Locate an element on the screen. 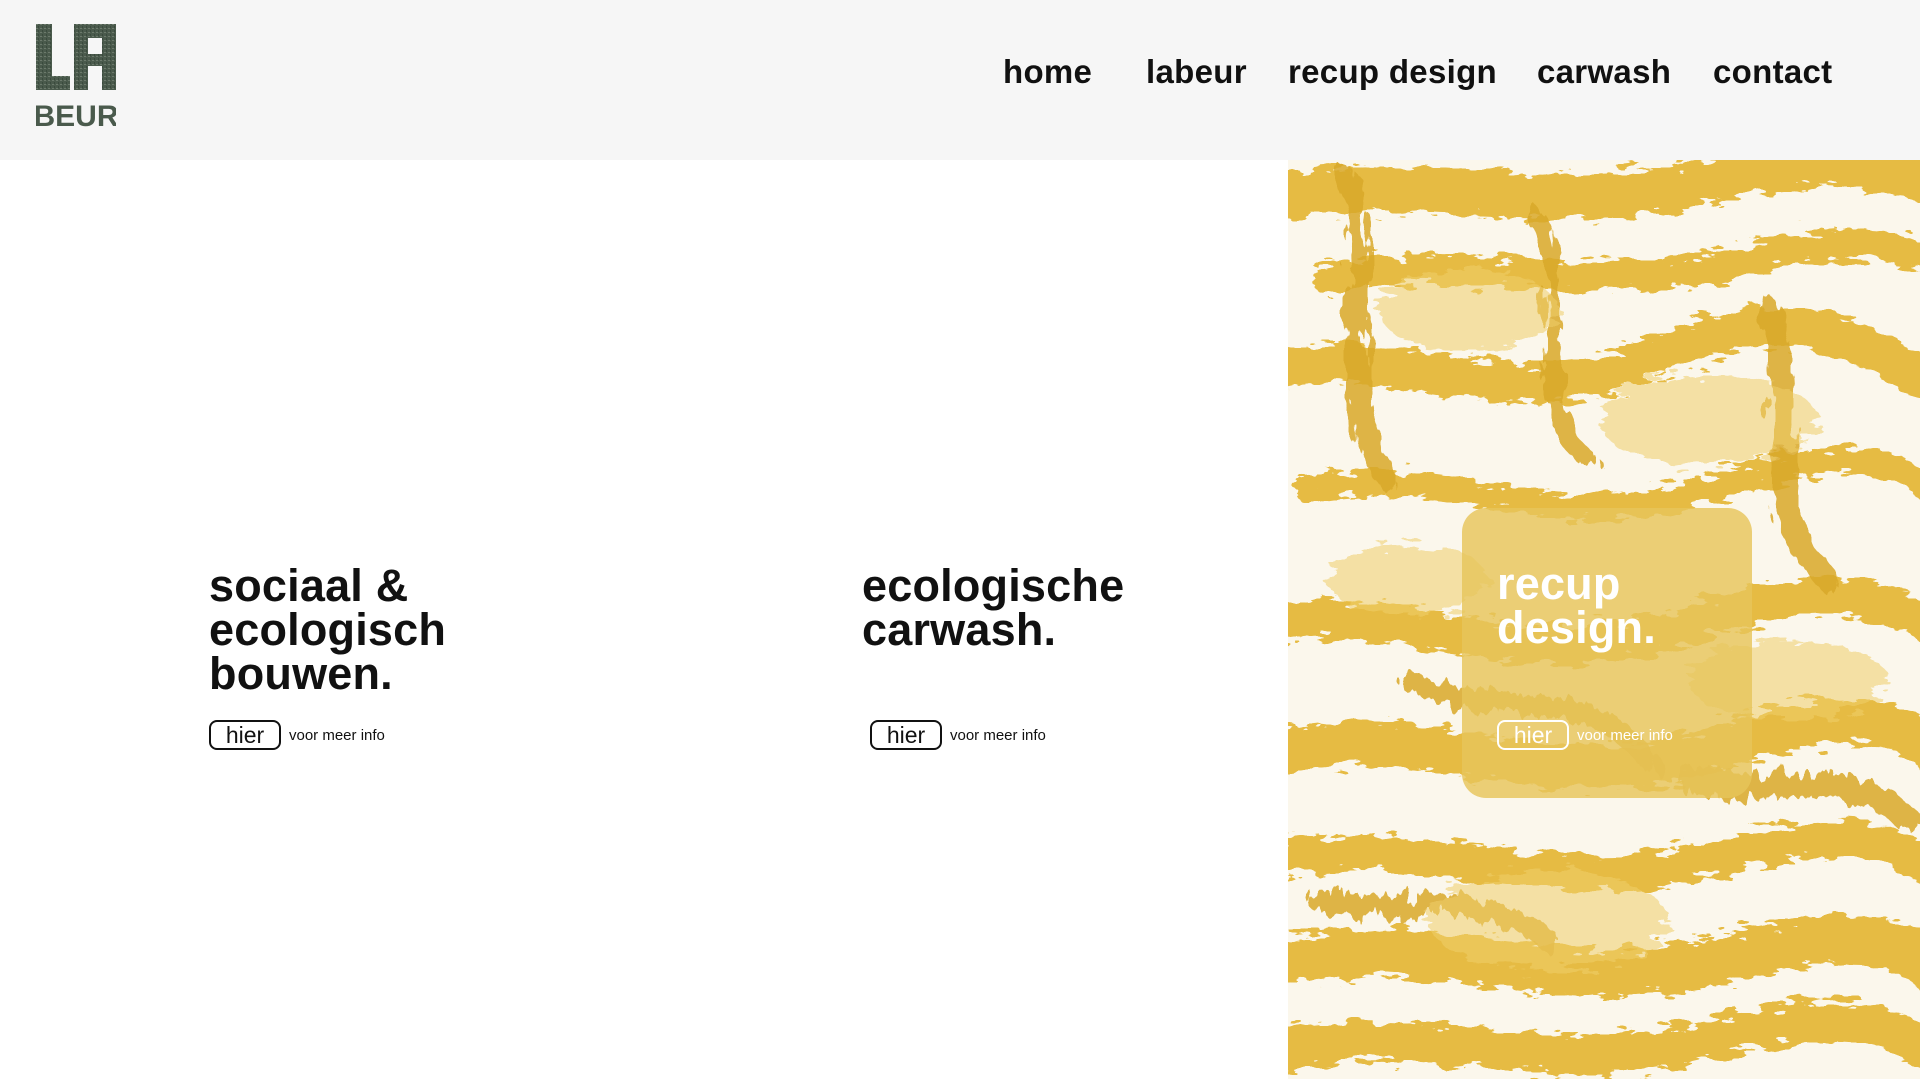 The image size is (1920, 1079). section-title: sociaal & ecologisch bouwen. is located at coordinates (328, 629).